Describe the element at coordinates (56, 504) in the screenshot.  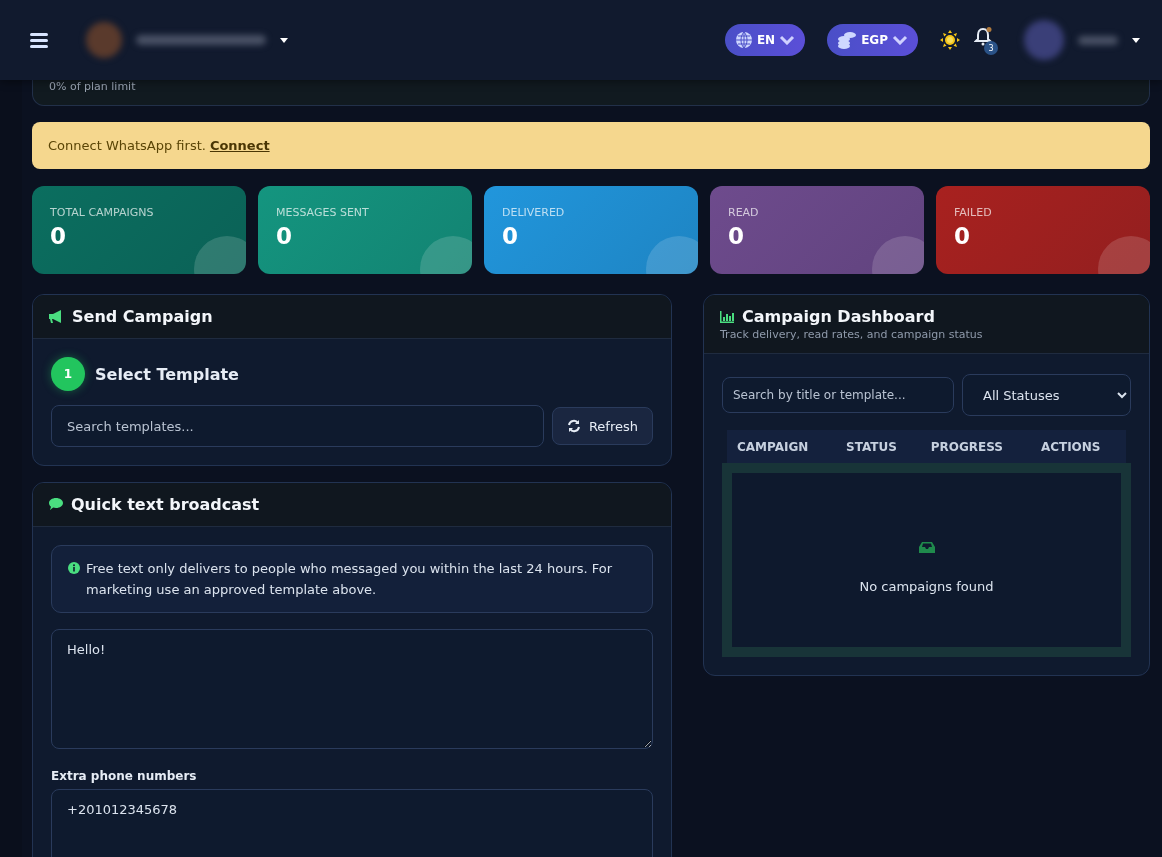
I see `chat-bubble-icon` at that location.